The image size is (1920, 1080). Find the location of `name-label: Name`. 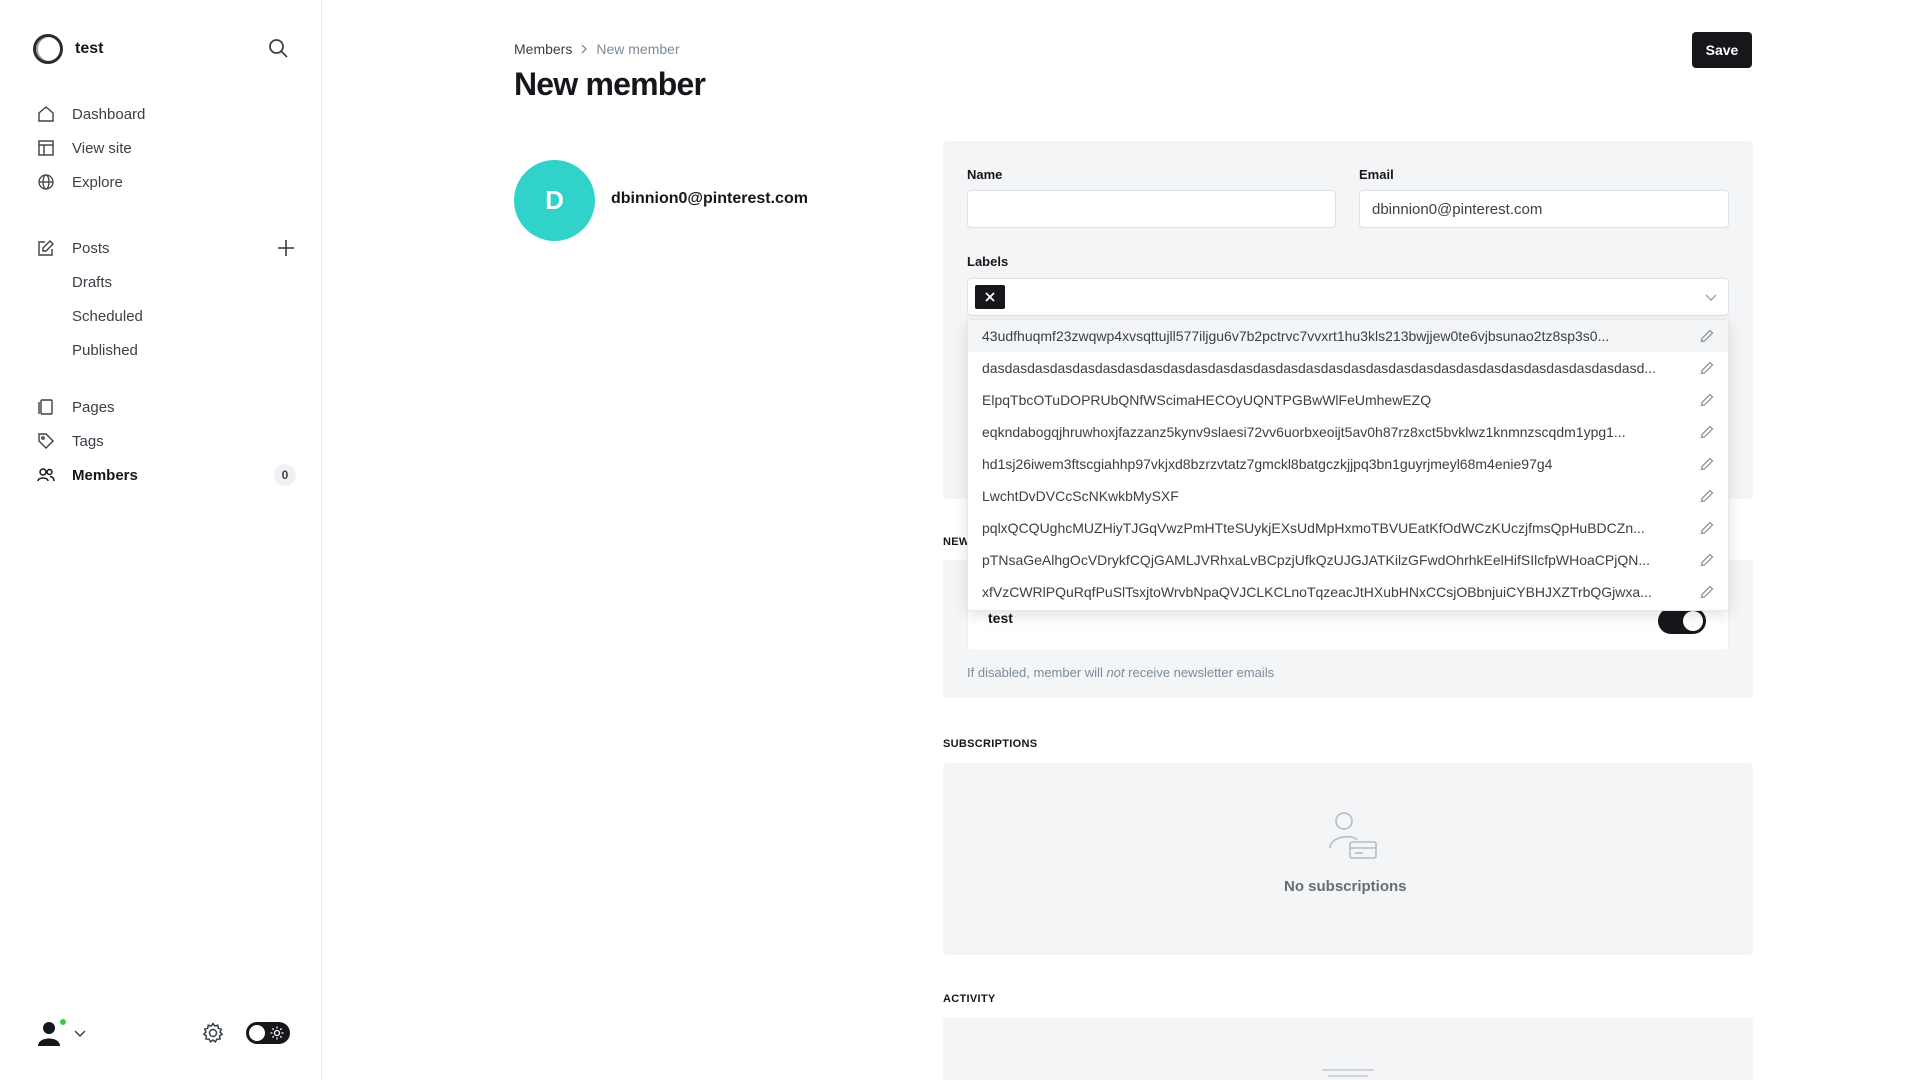

name-label: Name is located at coordinates (985, 174).